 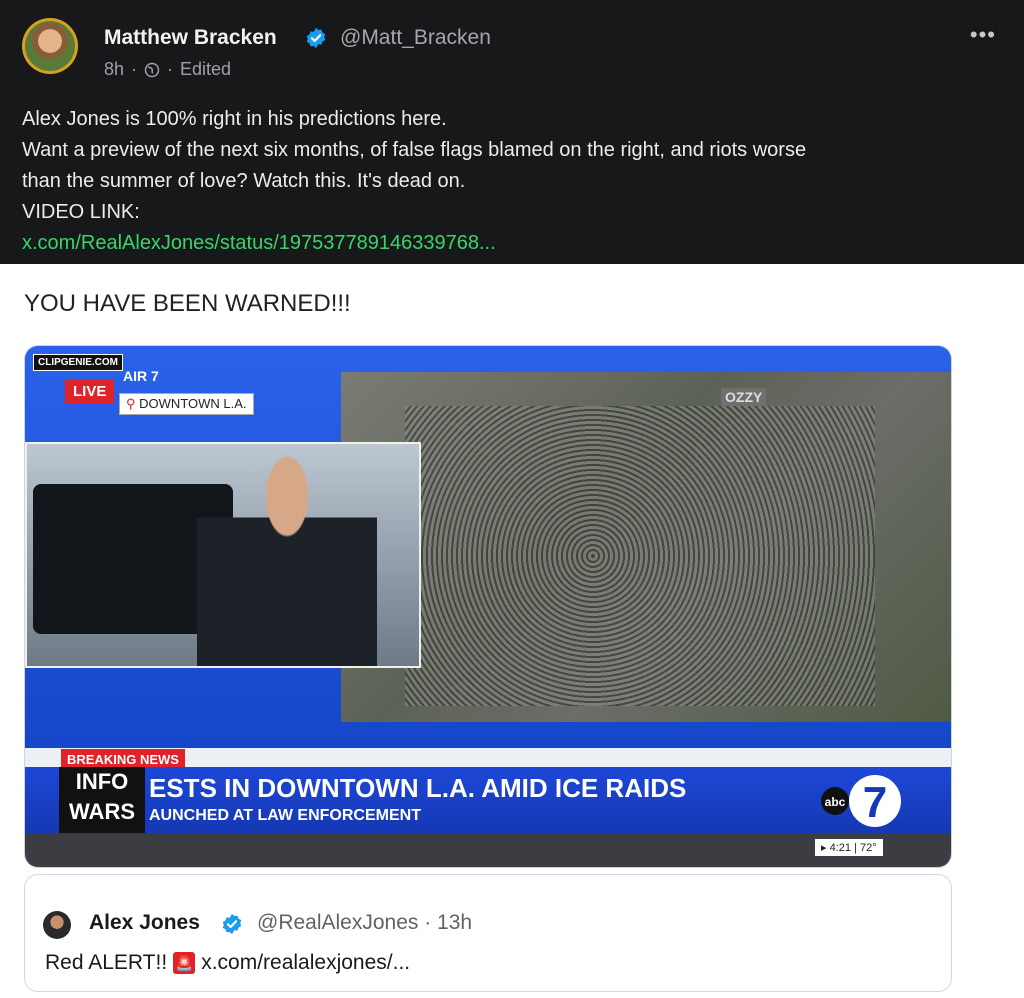 What do you see at coordinates (835, 802) in the screenshot?
I see `abc-text: abc` at bounding box center [835, 802].